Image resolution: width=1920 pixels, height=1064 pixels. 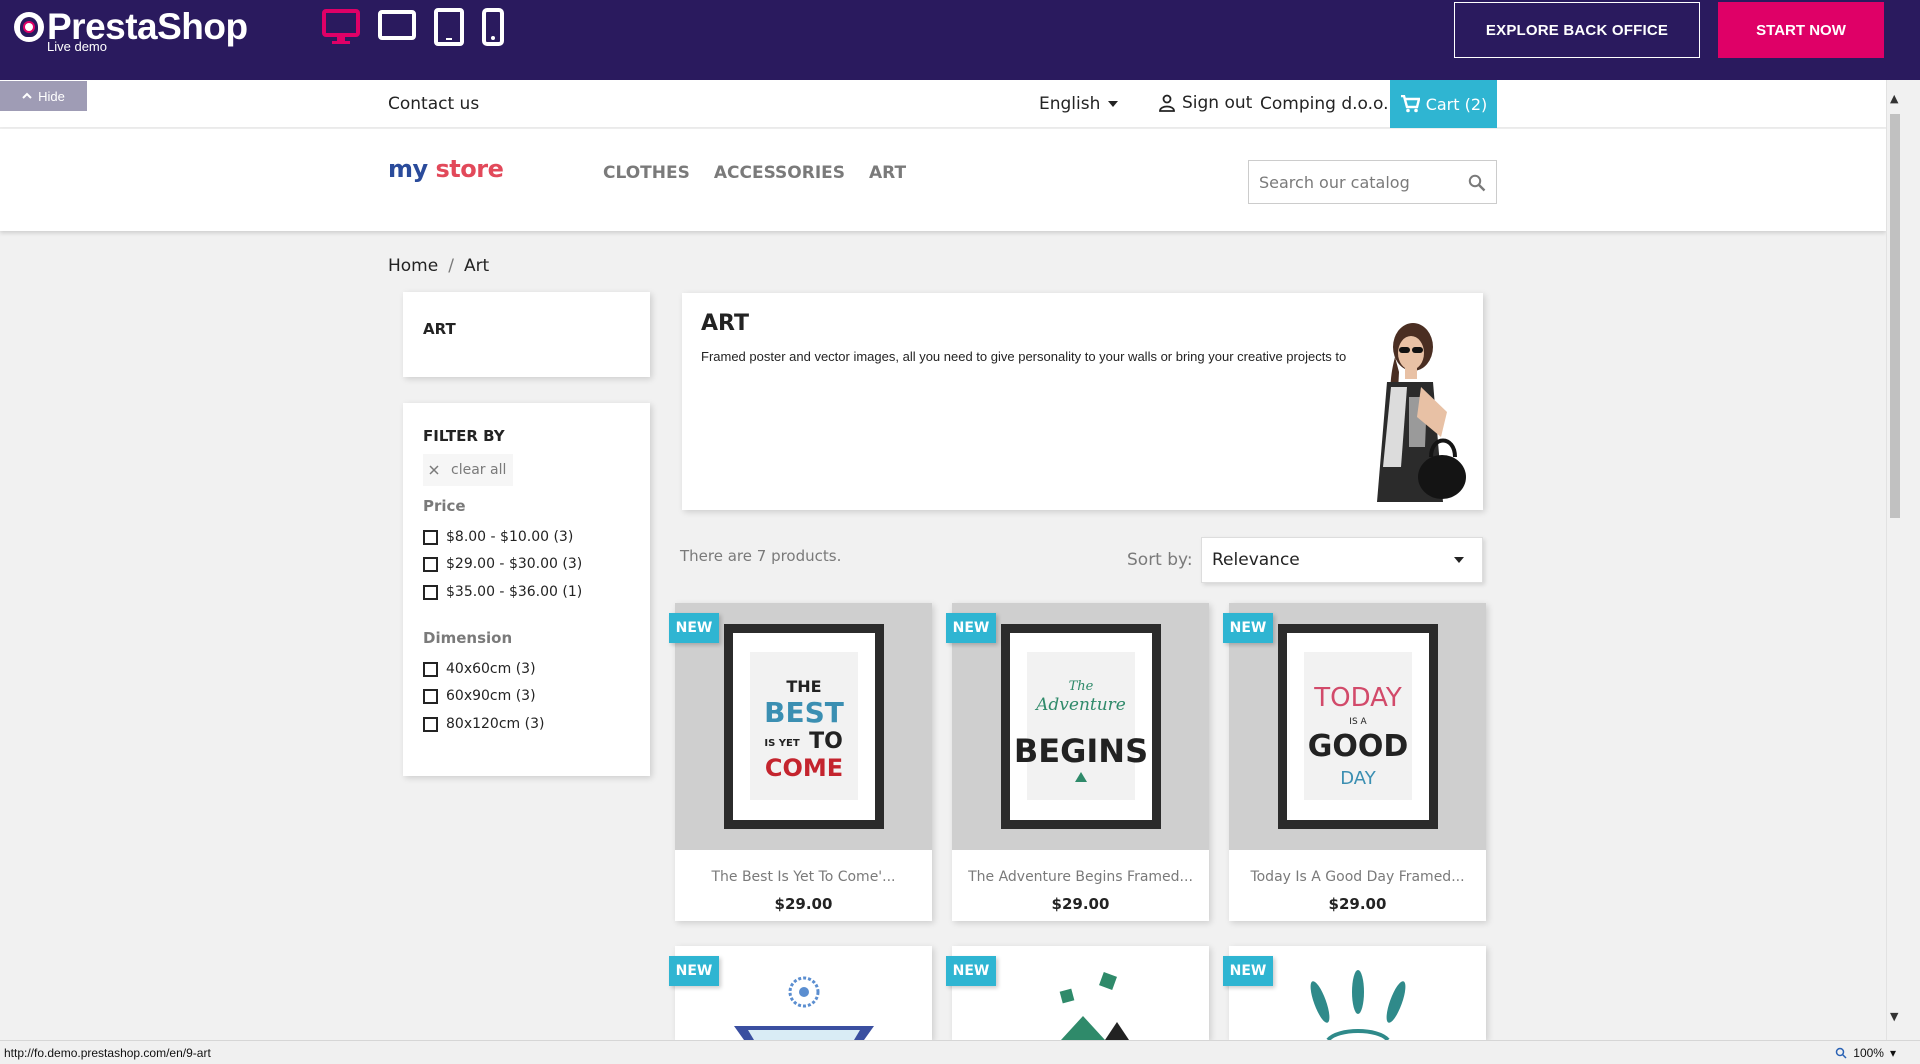 What do you see at coordinates (1342, 560) in the screenshot?
I see `sort-select: Relevance` at bounding box center [1342, 560].